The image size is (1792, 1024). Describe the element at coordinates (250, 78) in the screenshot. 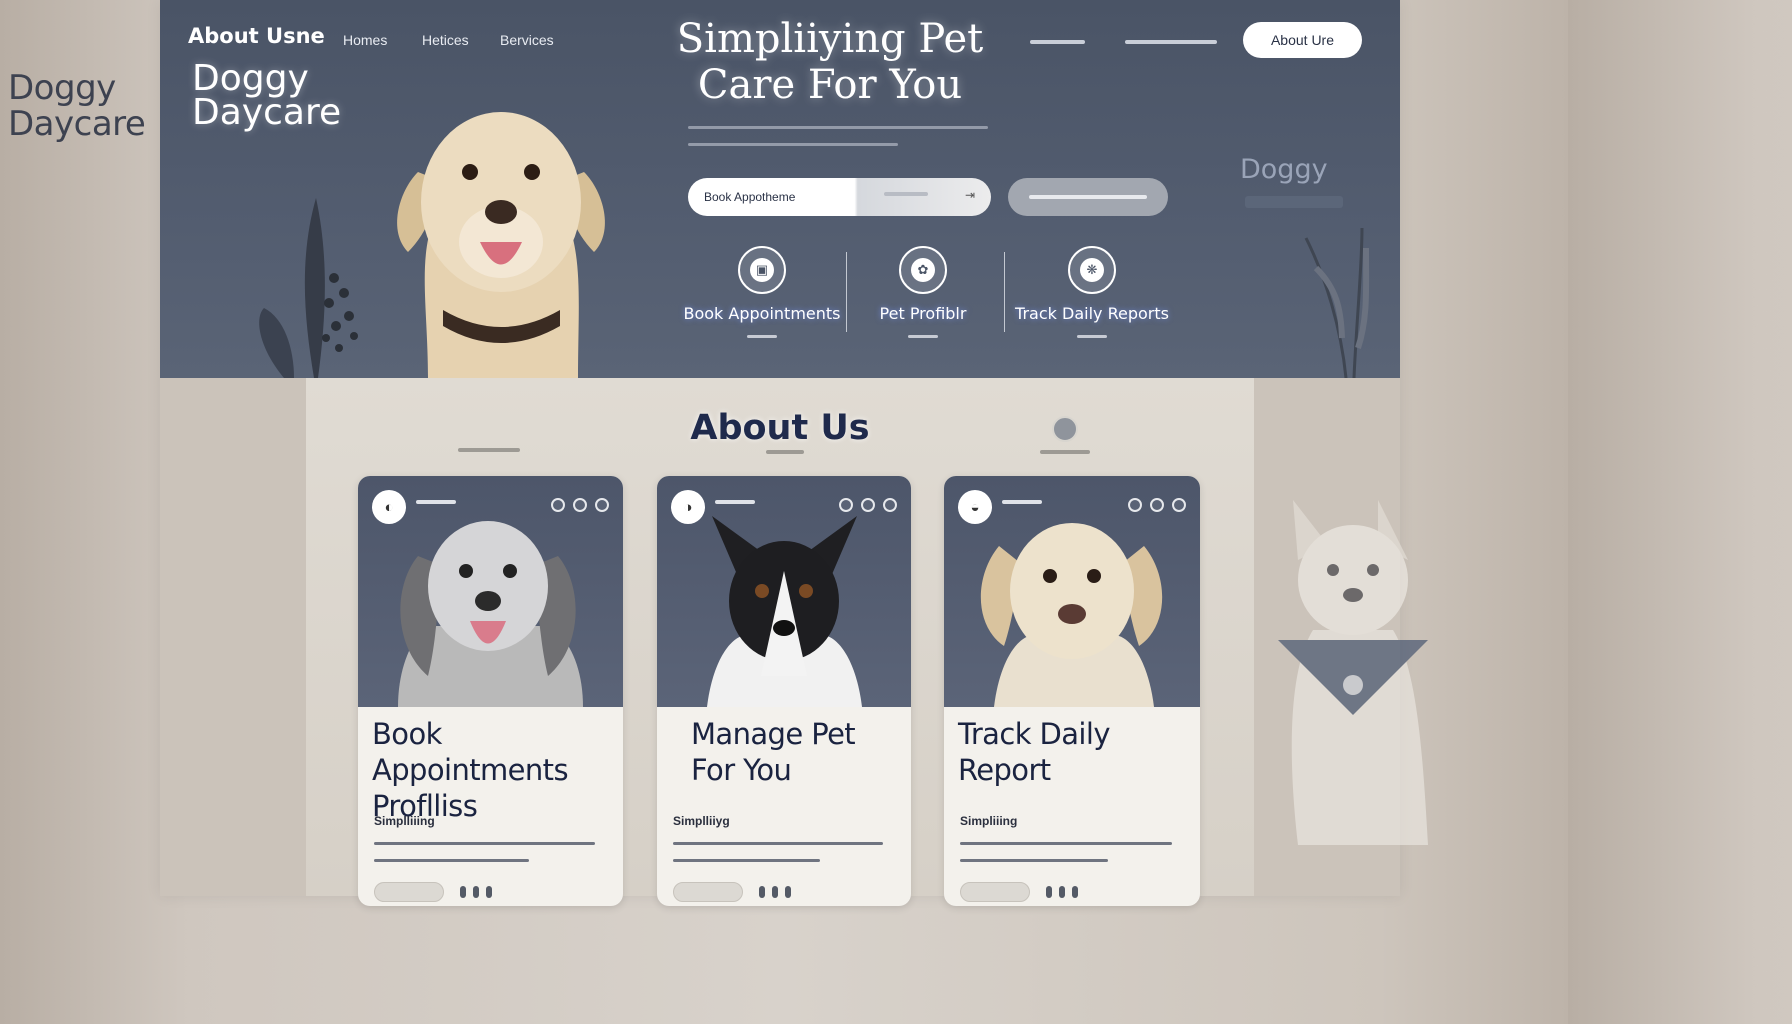

I see `hero-brand-line1: Doggy` at that location.